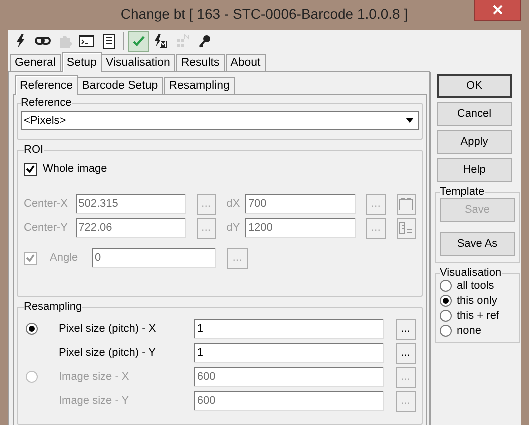 The width and height of the screenshot is (529, 425). I want to click on dialog-button: Help, so click(474, 170).